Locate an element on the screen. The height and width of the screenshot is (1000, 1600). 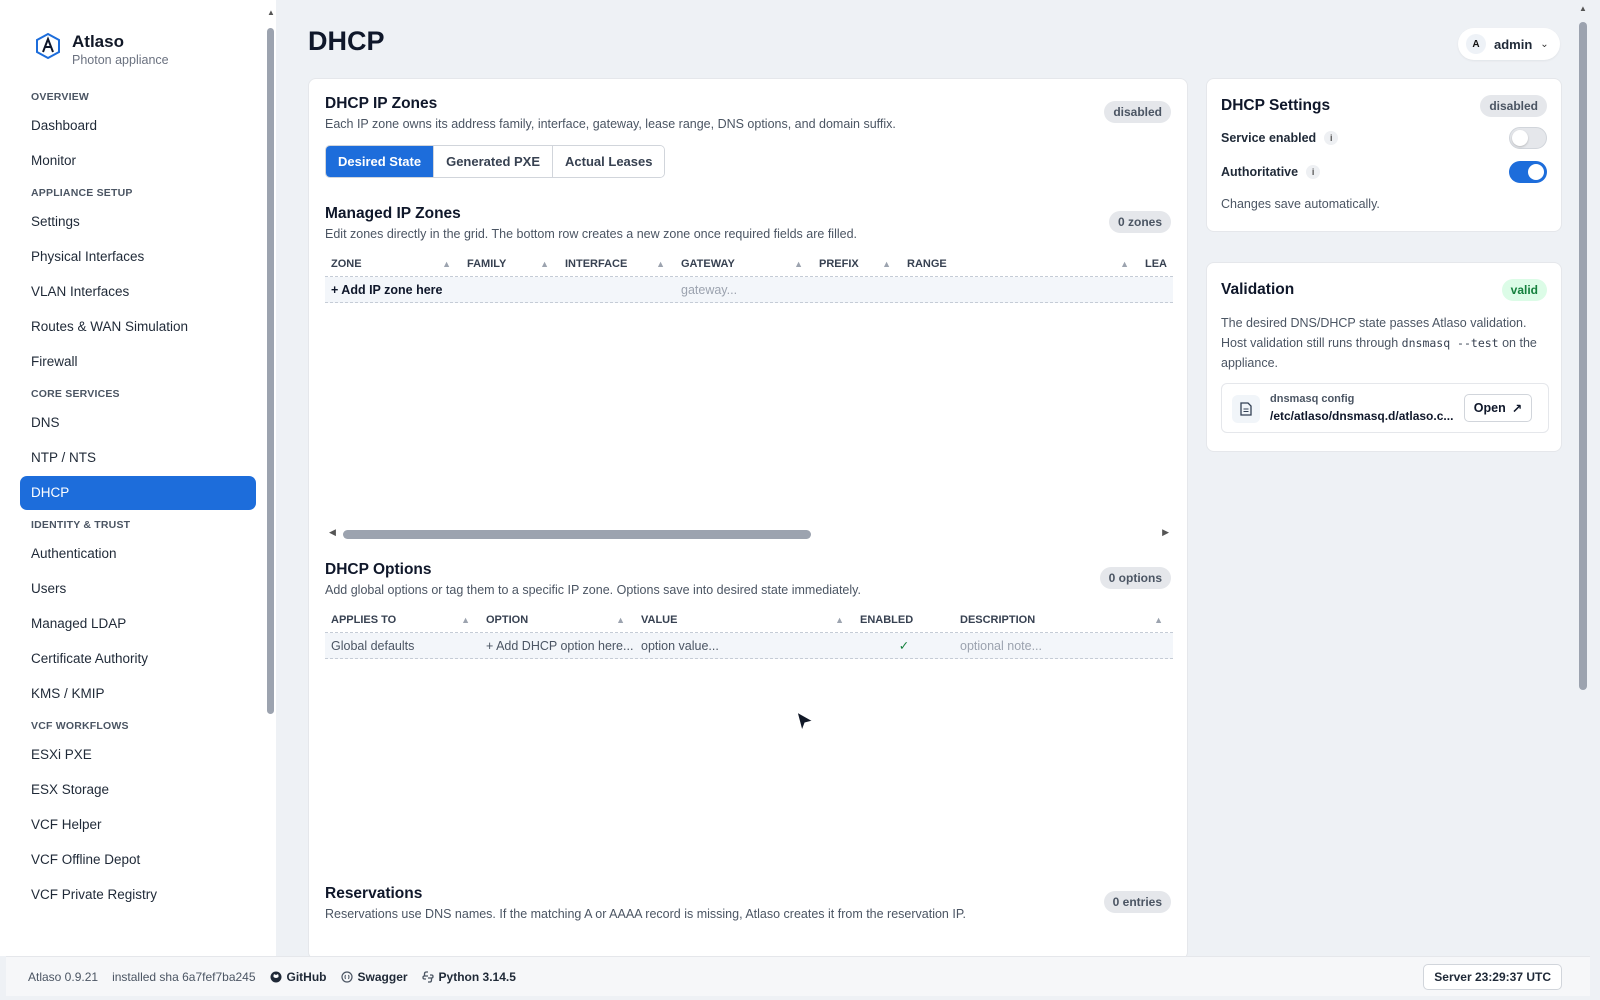
zones-grid-hscrollbar: ◀ ▶ is located at coordinates (749, 534).